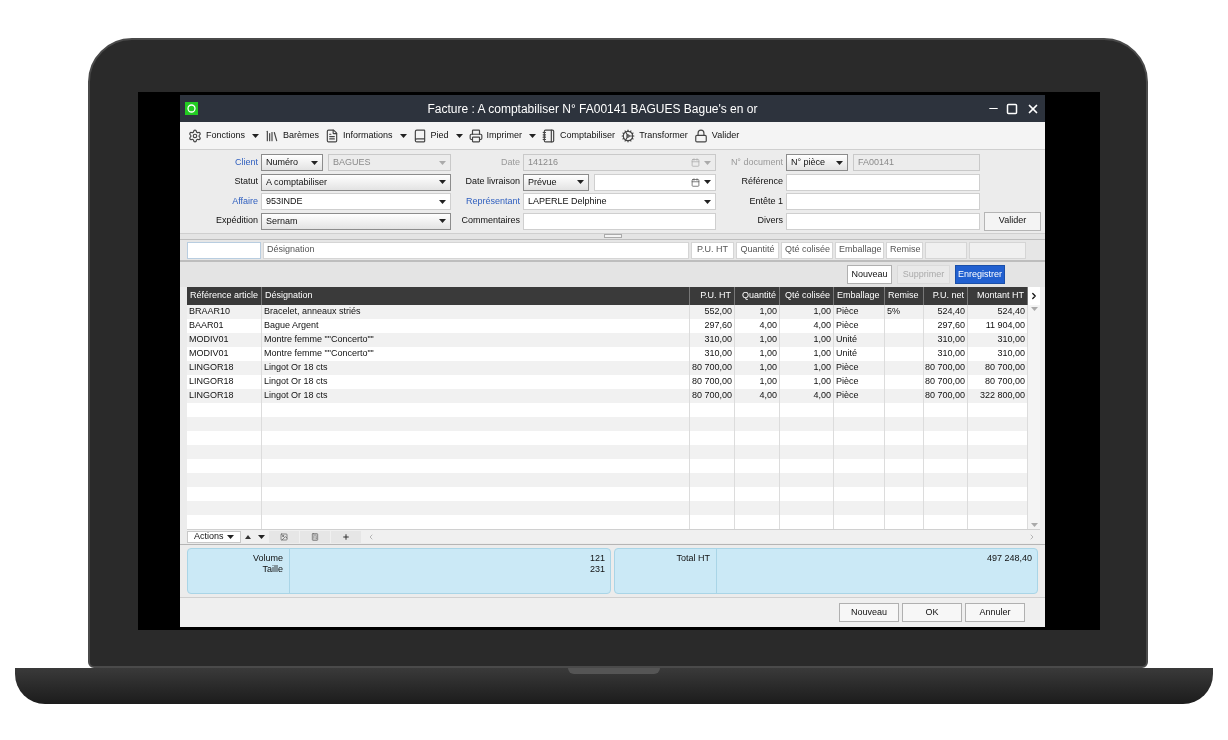 The image size is (1228, 740). What do you see at coordinates (356, 221) in the screenshot?
I see `select-field: Sernam` at bounding box center [356, 221].